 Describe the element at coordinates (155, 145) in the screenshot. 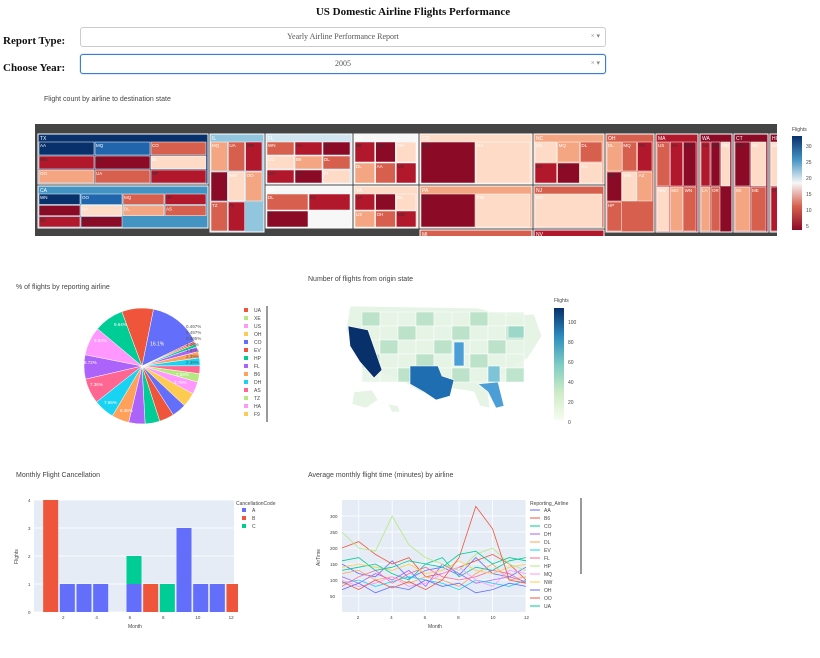

I see `treemap-airline-label: CO` at that location.